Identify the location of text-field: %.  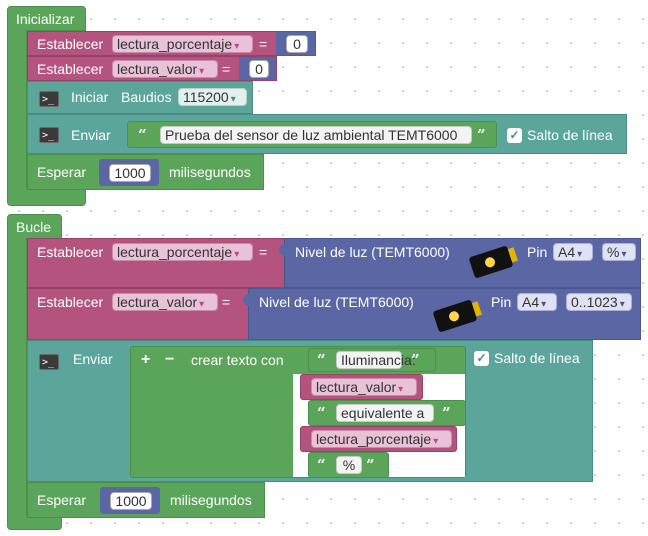
(349, 465).